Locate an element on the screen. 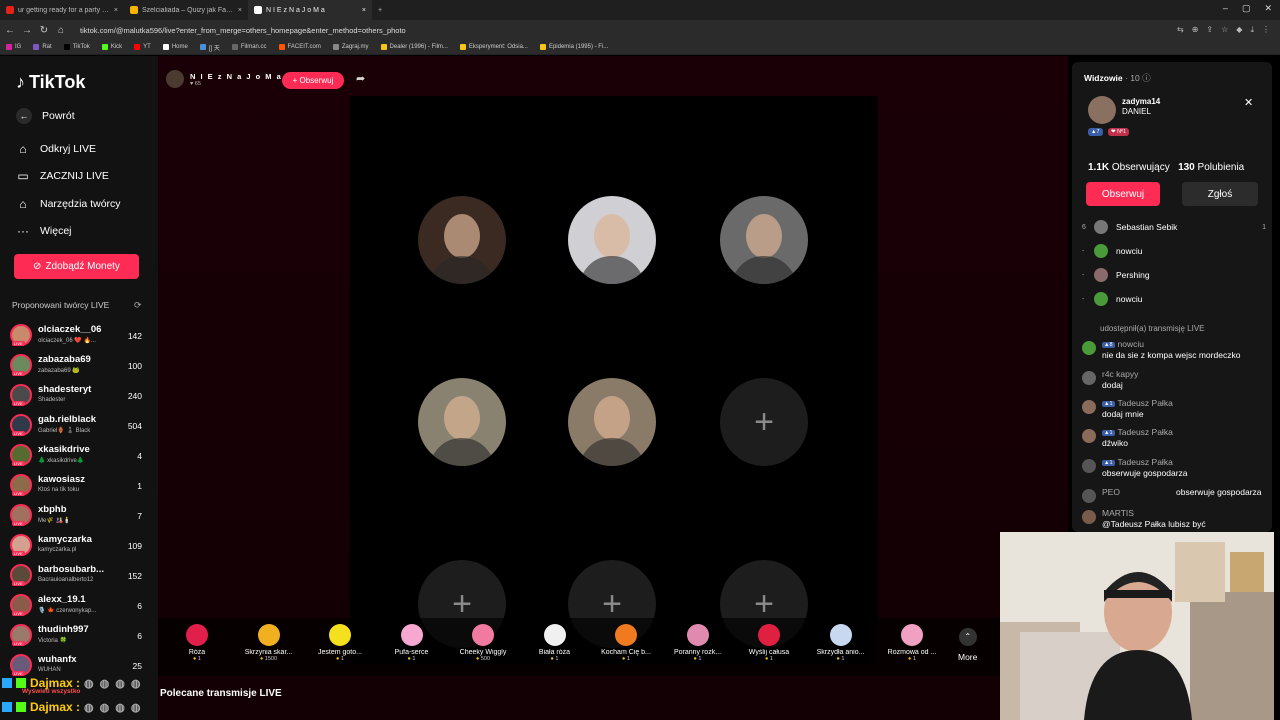 The height and width of the screenshot is (720, 1280). bookmark-item: Rat is located at coordinates (42, 47).